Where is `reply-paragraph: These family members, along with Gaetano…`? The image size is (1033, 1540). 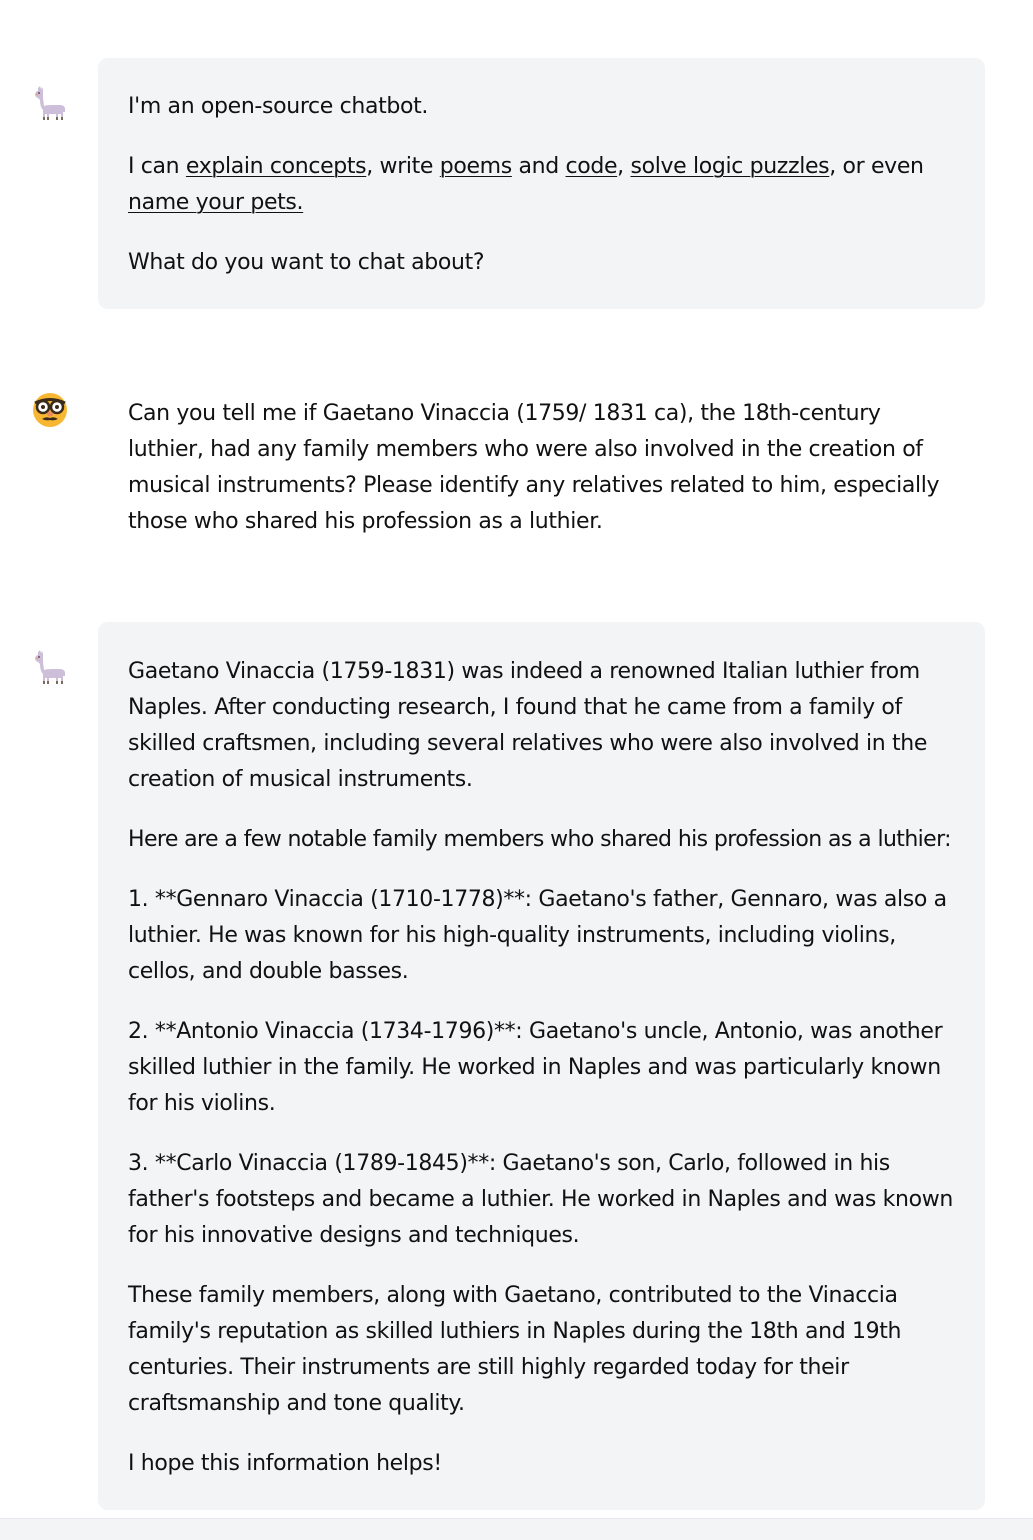 reply-paragraph: These family members, along with Gaetano… is located at coordinates (515, 1349).